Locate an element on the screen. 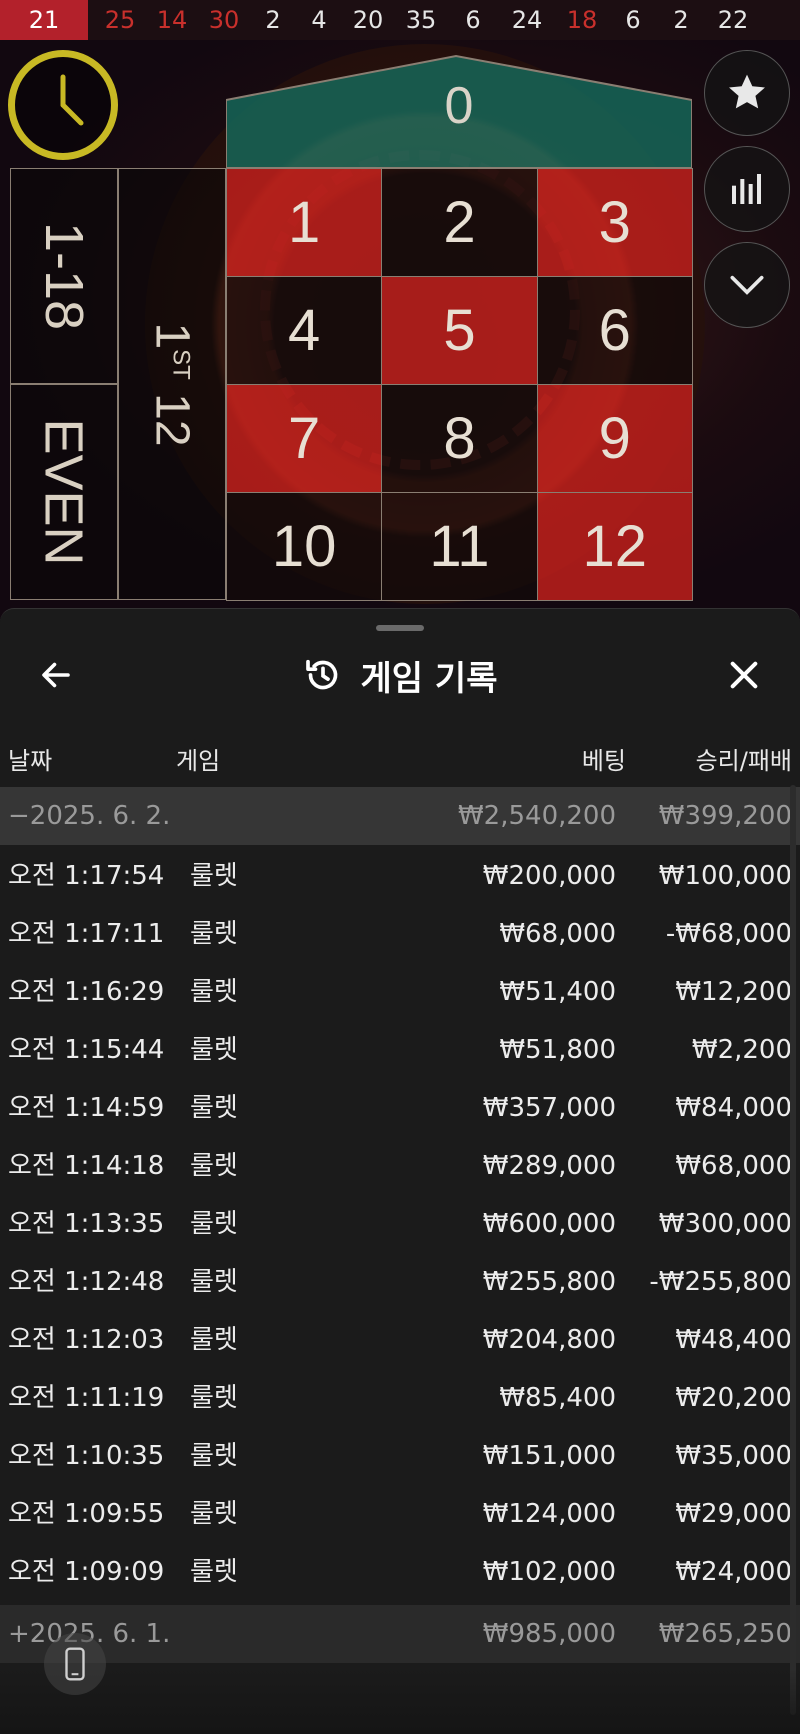  bet-spot-number: 5 is located at coordinates (459, 330).